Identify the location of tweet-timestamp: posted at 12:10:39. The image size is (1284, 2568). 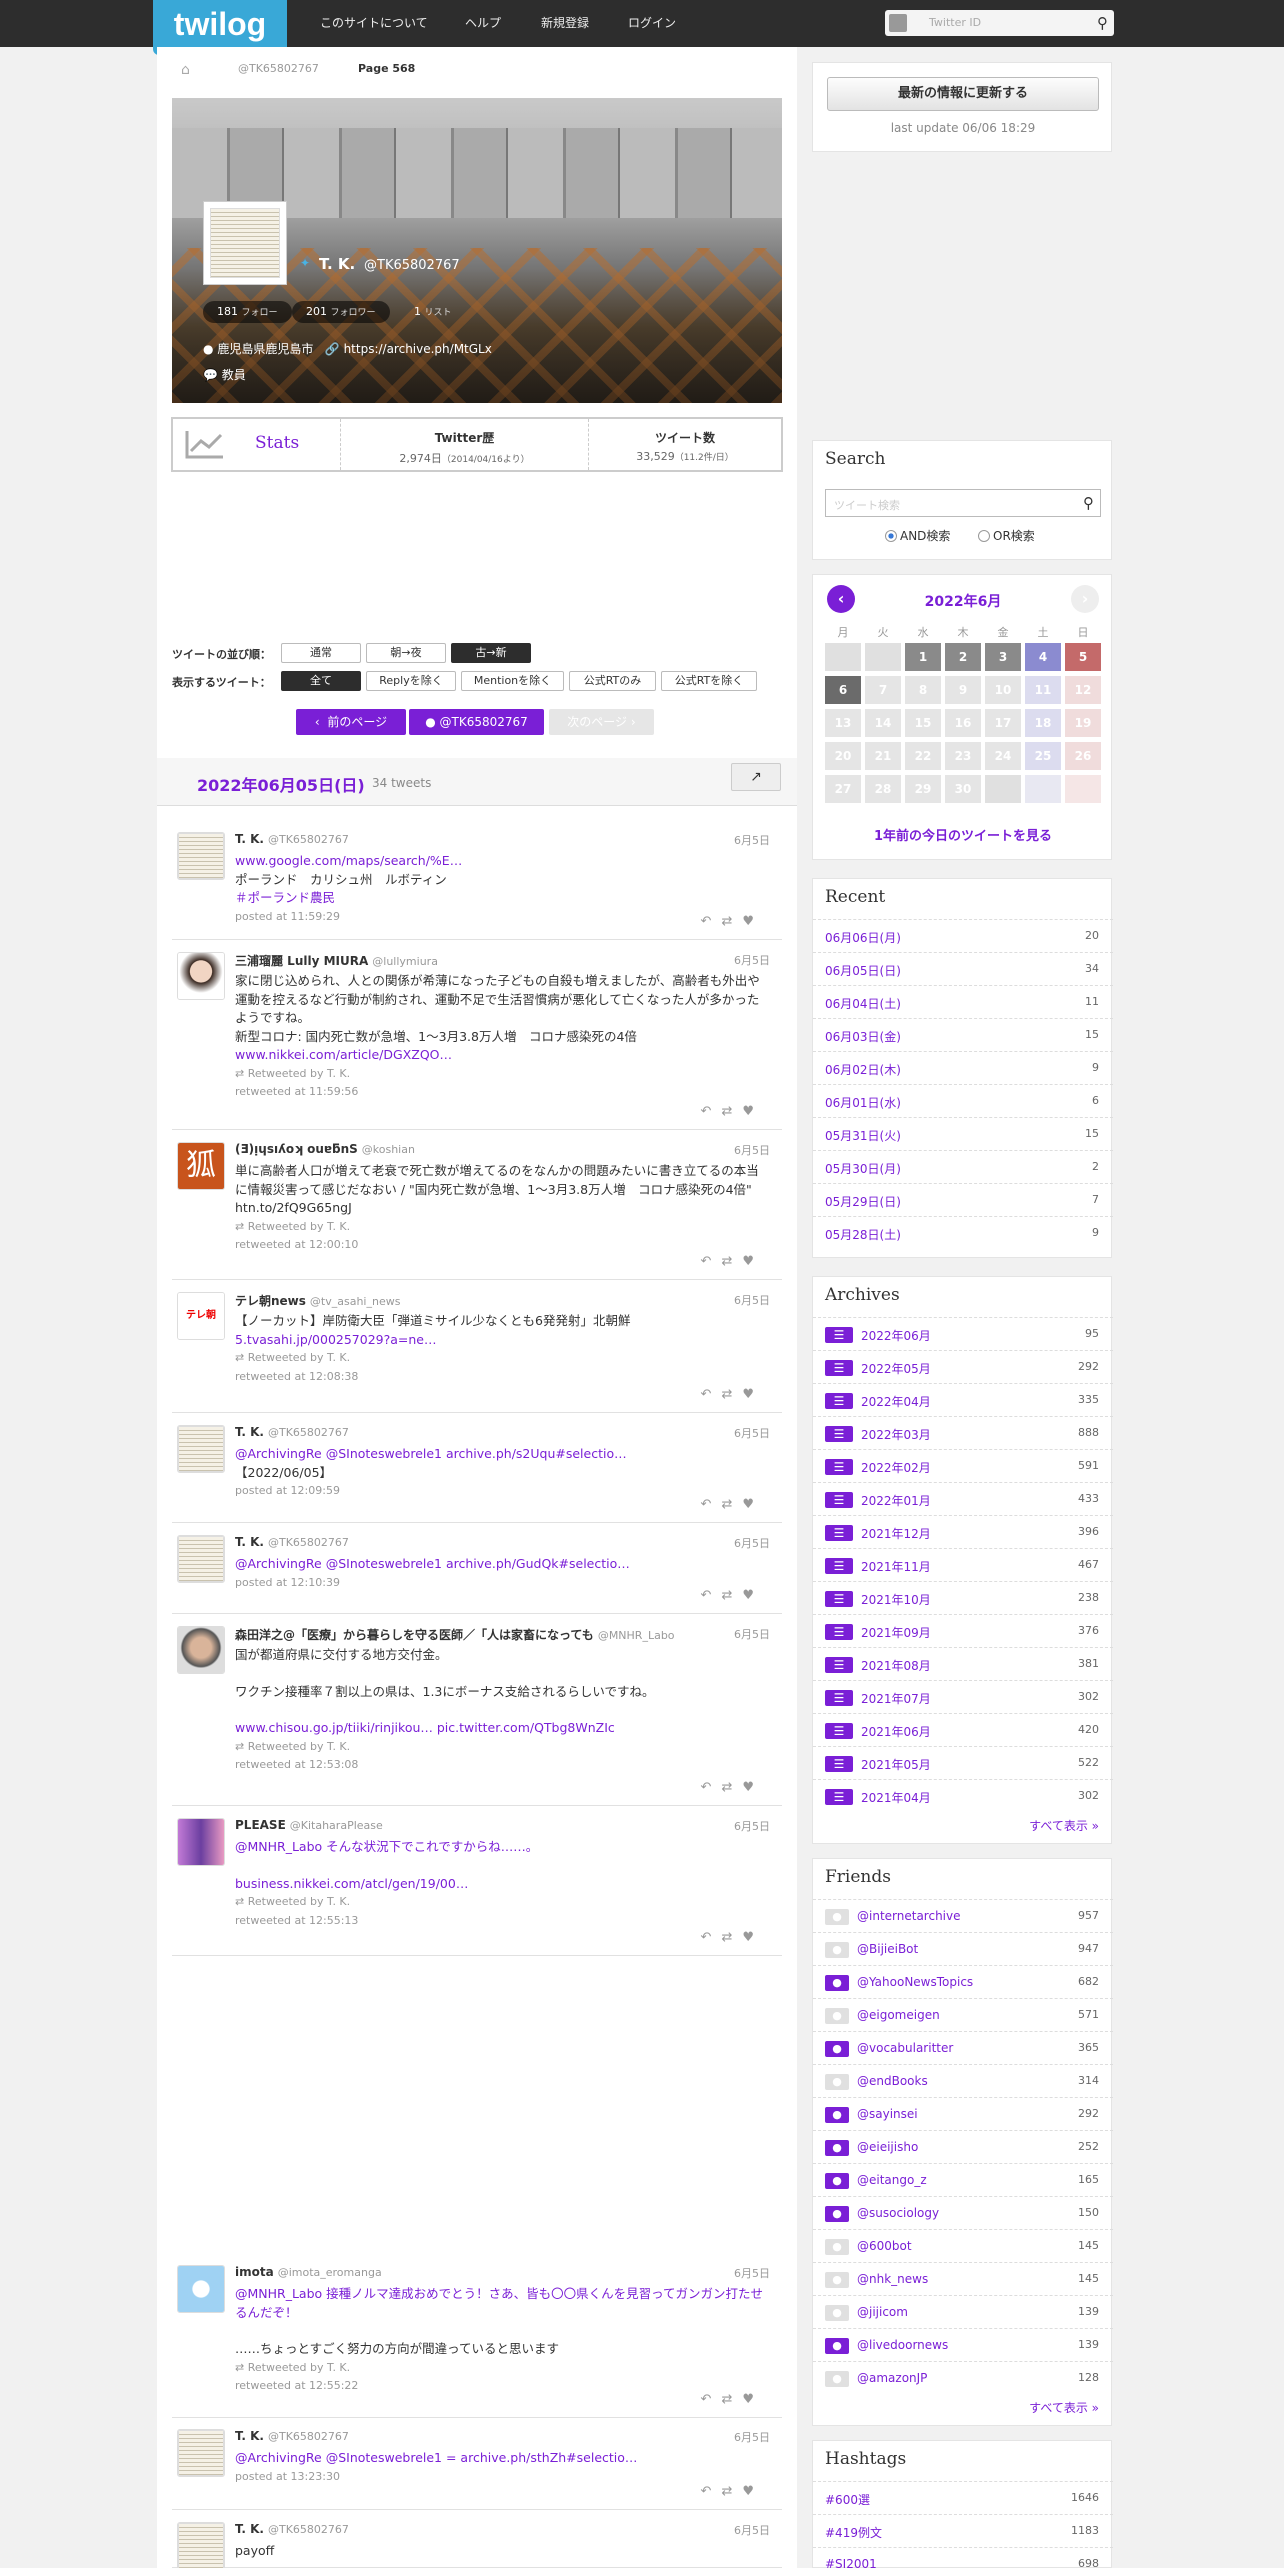
(500, 1583).